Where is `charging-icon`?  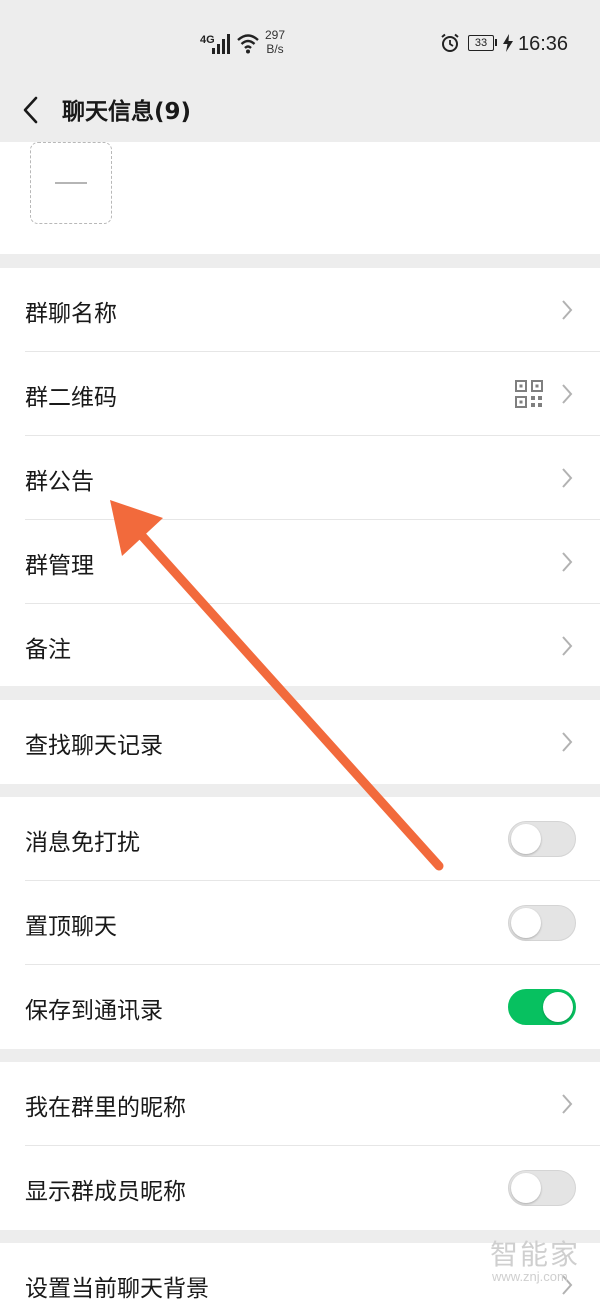 charging-icon is located at coordinates (508, 43).